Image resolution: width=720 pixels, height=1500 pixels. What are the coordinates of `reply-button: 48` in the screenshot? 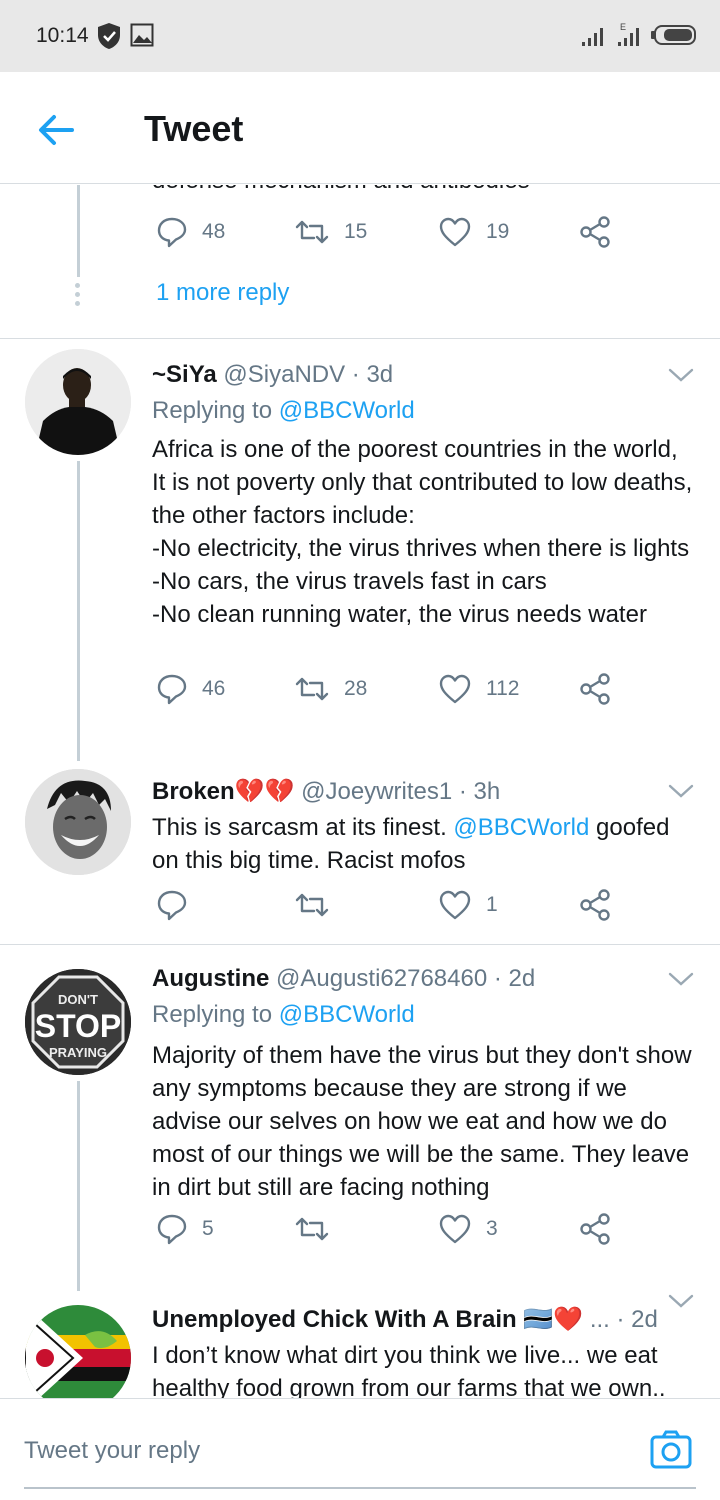 It's located at (190, 232).